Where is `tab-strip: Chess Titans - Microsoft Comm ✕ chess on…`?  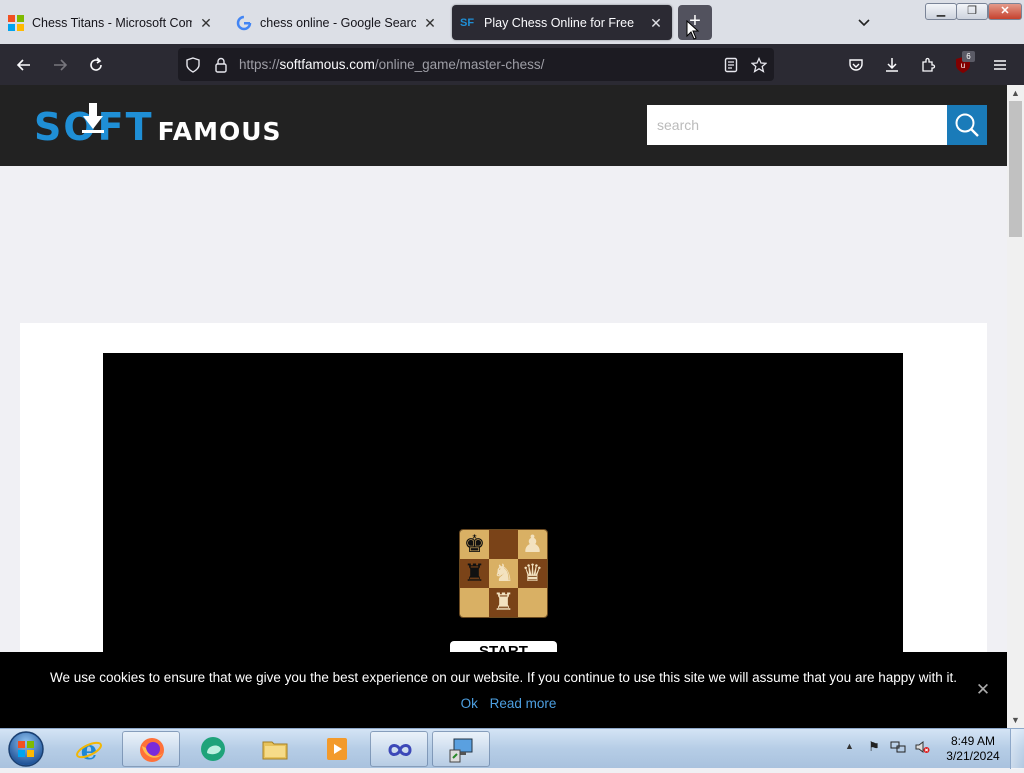 tab-strip: Chess Titans - Microsoft Comm ✕ chess on… is located at coordinates (512, 22).